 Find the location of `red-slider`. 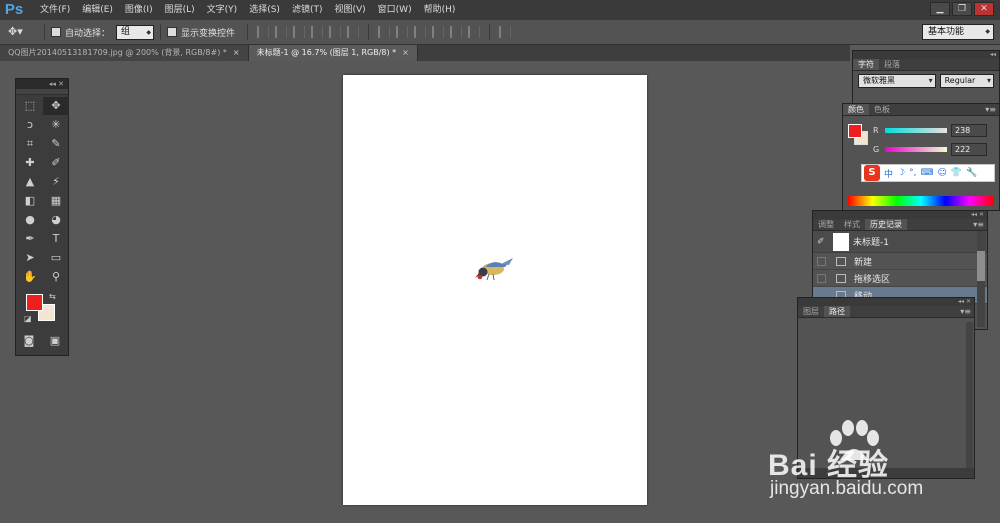

red-slider is located at coordinates (916, 130).